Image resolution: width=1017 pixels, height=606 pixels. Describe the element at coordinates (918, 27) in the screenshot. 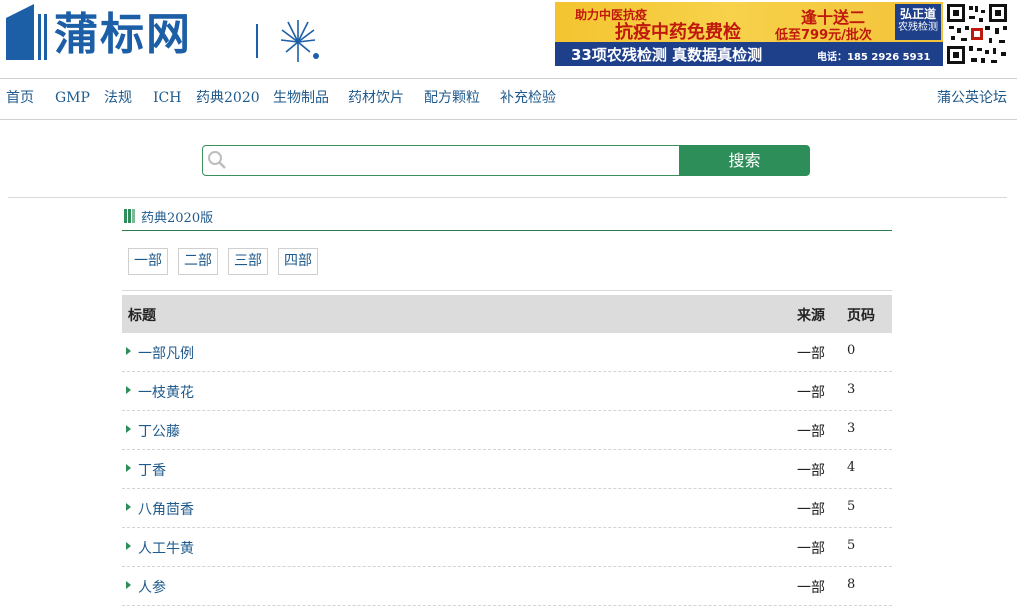

I see `ad-brand-sub: 农残检测` at that location.